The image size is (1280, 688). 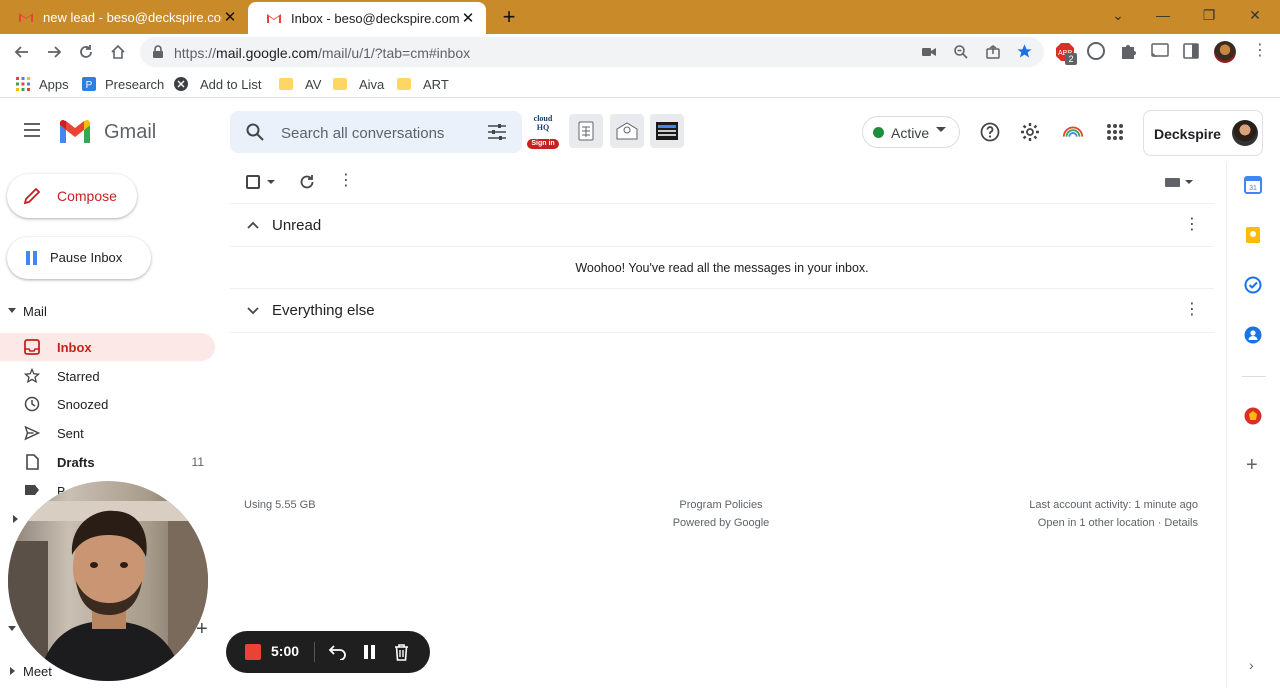 What do you see at coordinates (358, 84) in the screenshot?
I see `bookmark-aiva: Aiva` at bounding box center [358, 84].